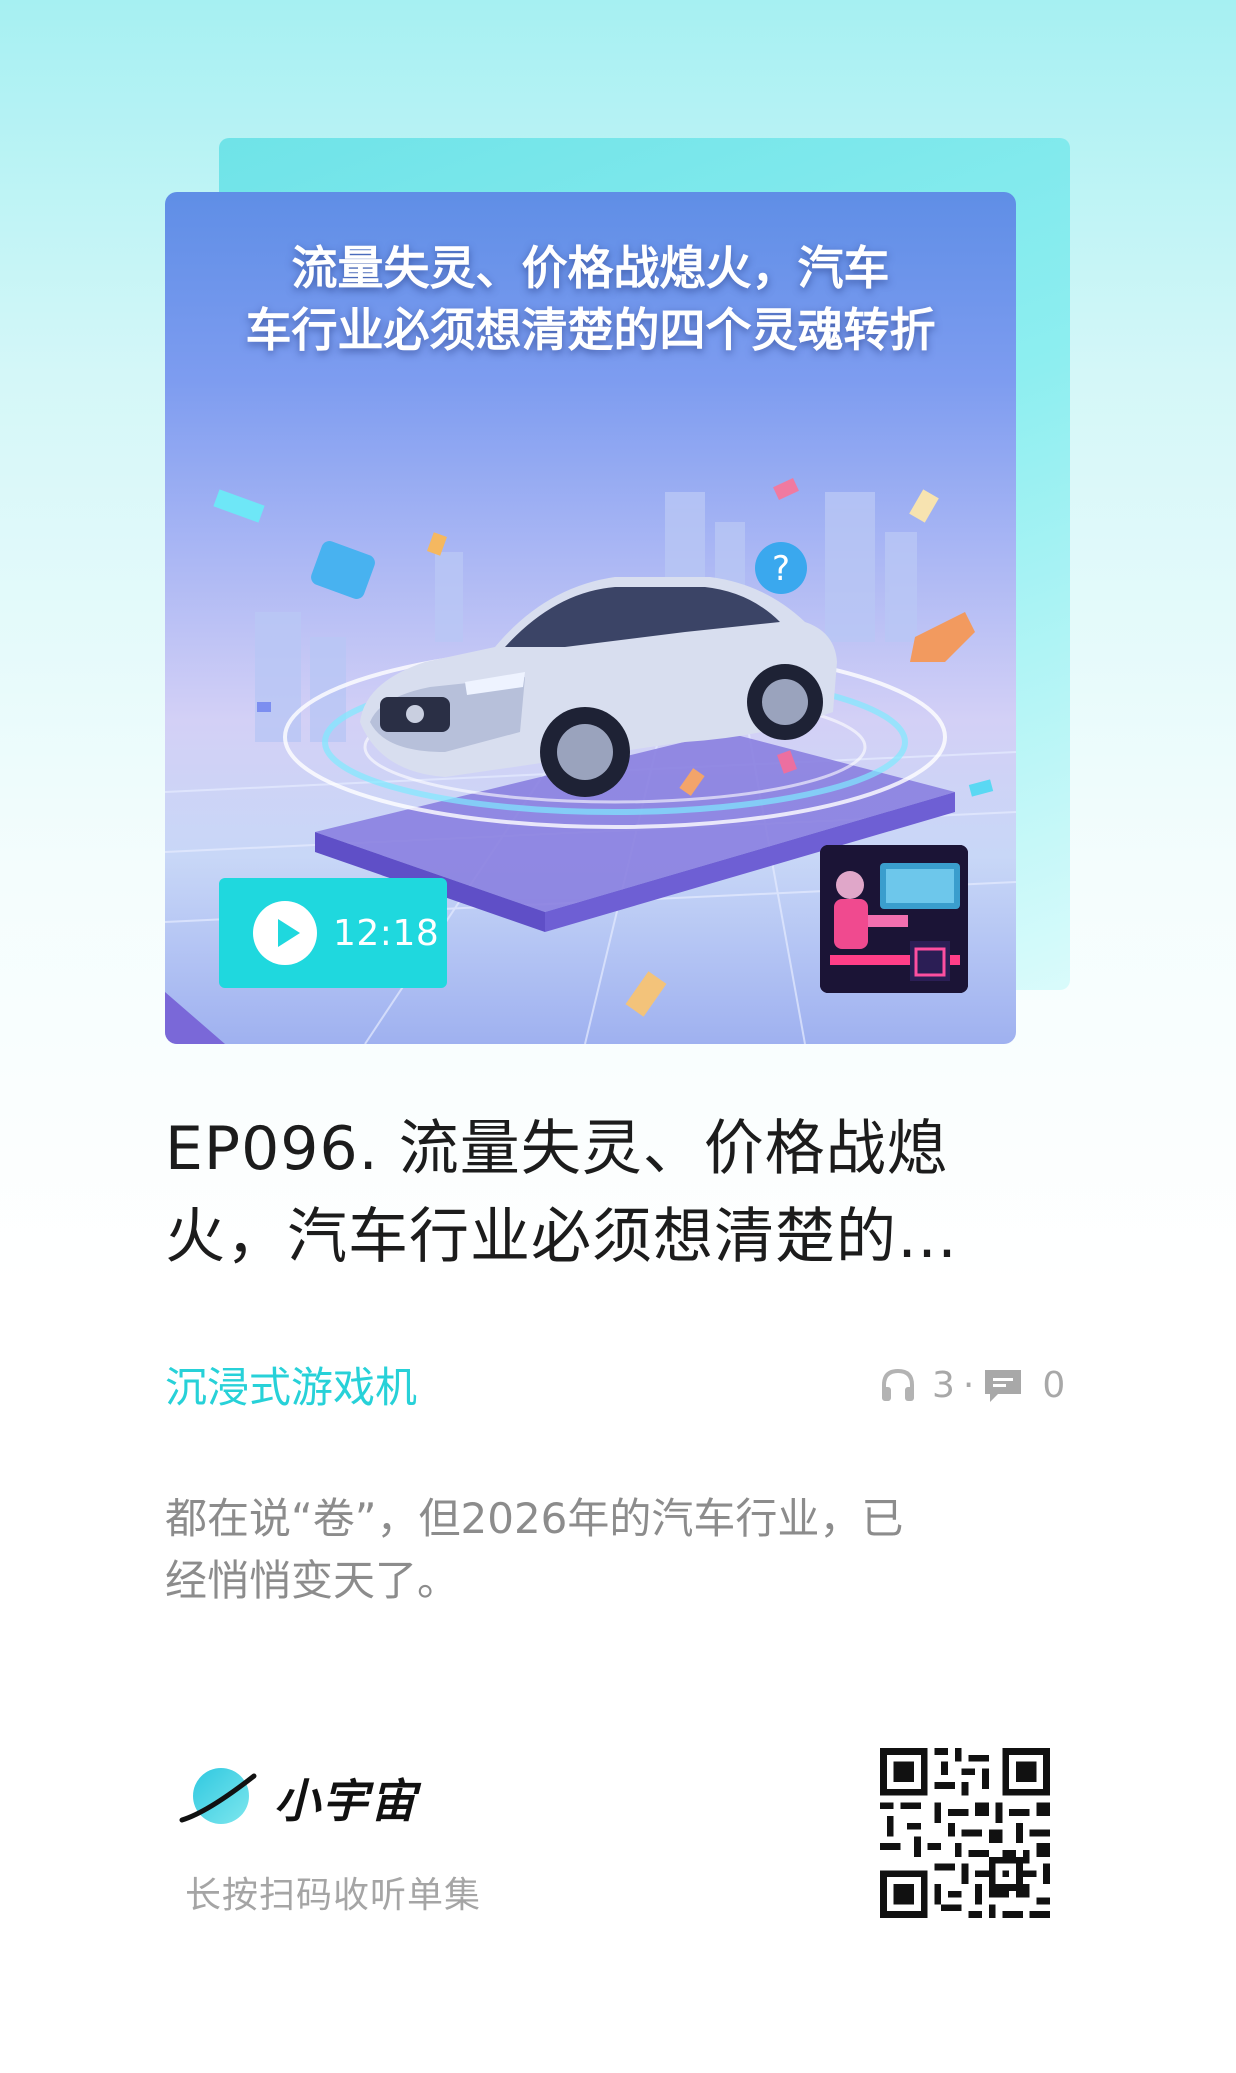 Image resolution: width=1236 pixels, height=2073 pixels. Describe the element at coordinates (285, 933) in the screenshot. I see `play-icon` at that location.